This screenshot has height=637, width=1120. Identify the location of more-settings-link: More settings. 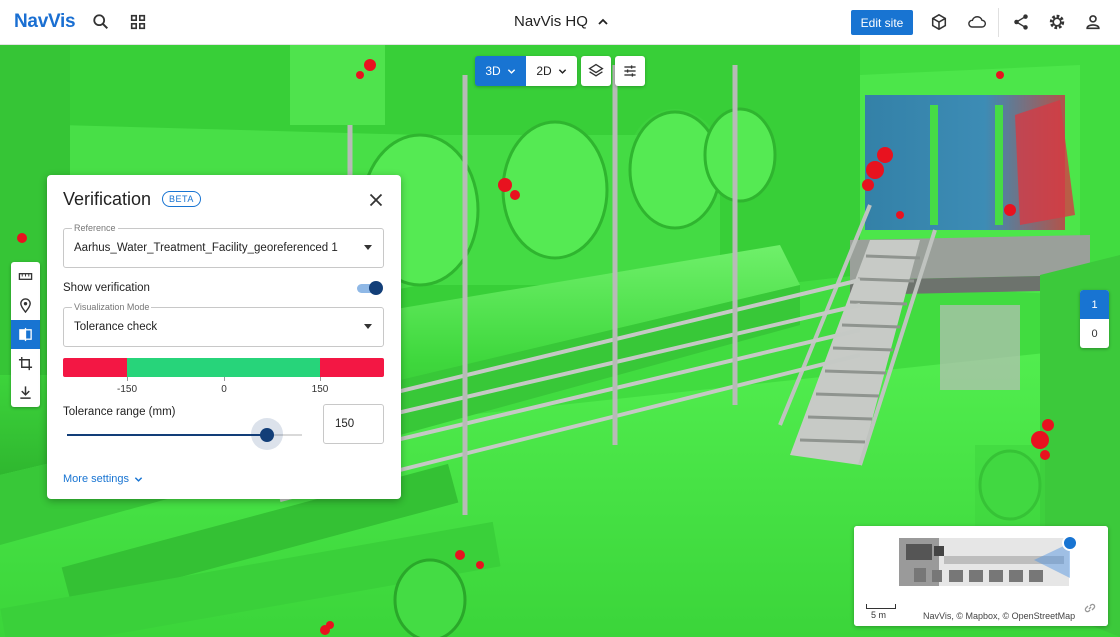
(103, 479).